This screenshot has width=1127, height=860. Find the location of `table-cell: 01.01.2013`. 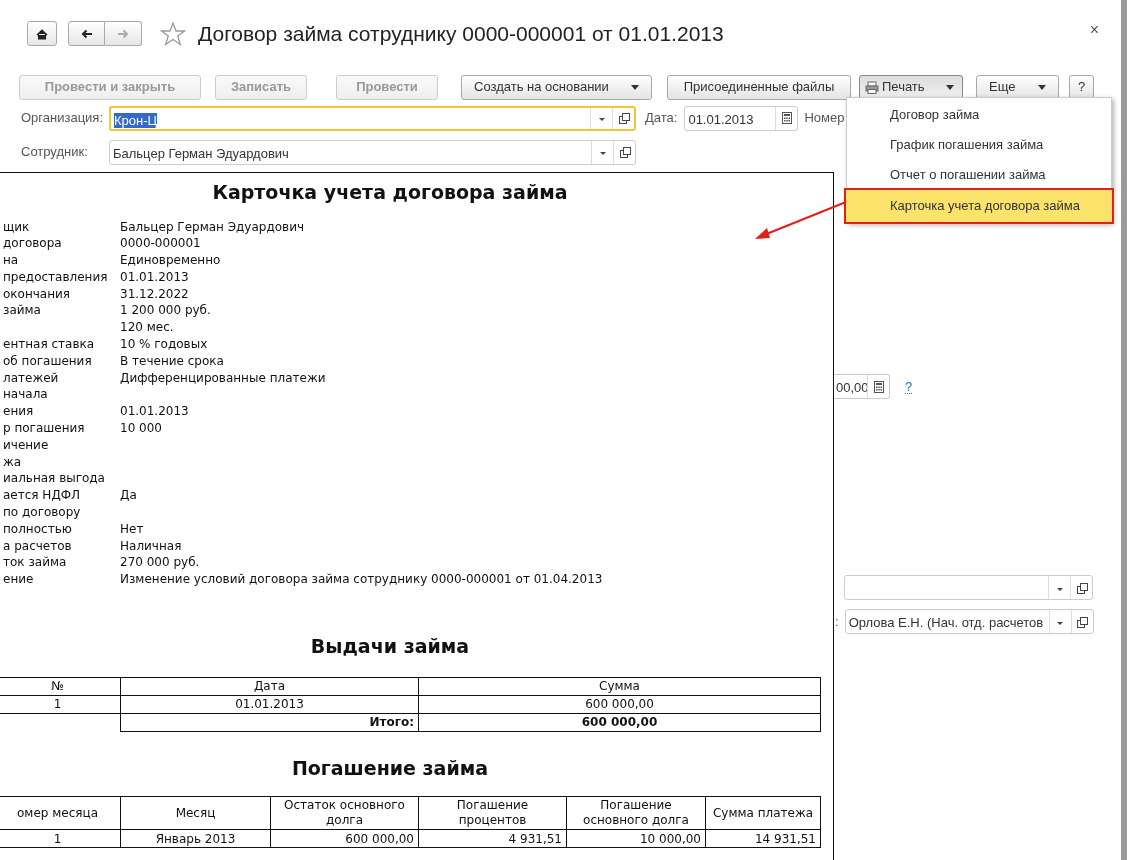

table-cell: 01.01.2013 is located at coordinates (269, 704).